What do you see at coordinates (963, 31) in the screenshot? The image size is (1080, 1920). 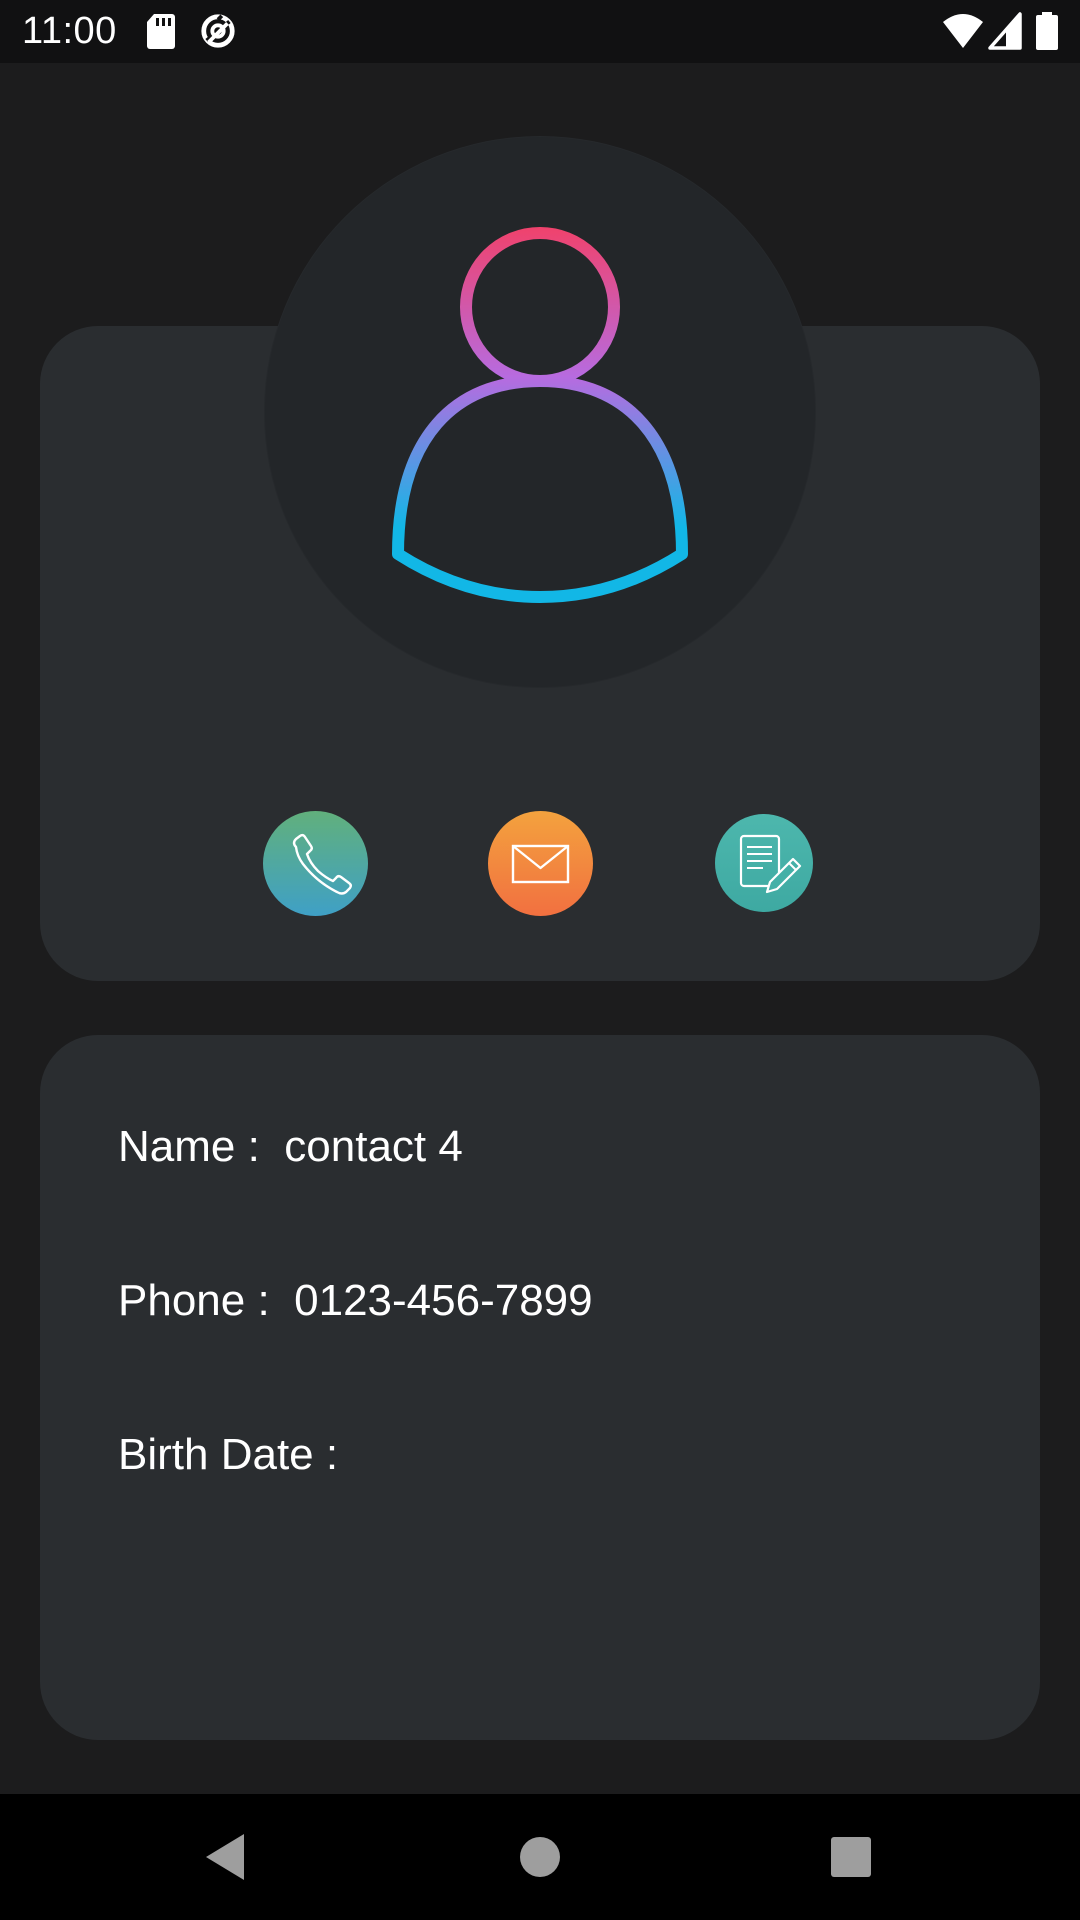 I see `wifi-icon` at bounding box center [963, 31].